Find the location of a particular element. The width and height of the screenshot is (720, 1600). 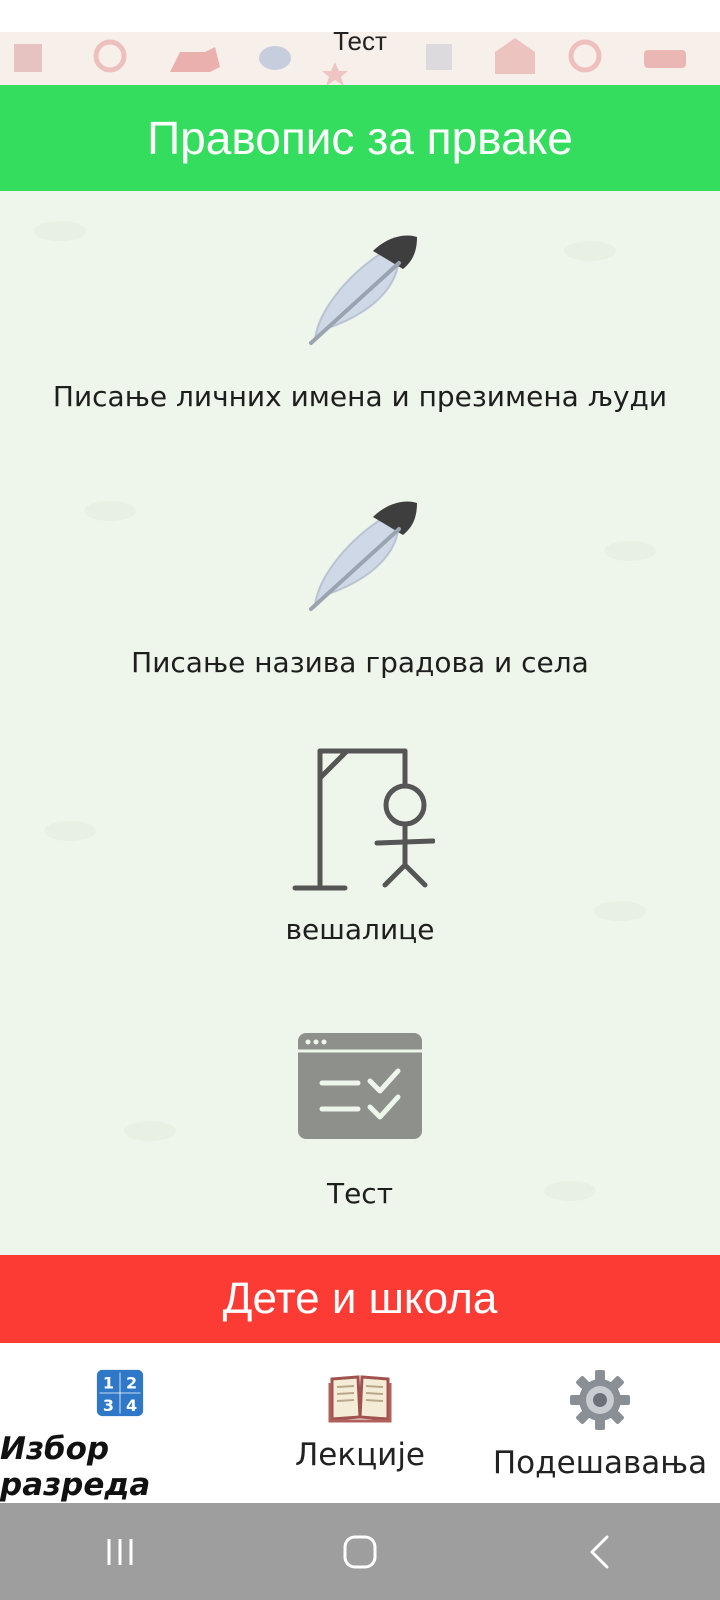

home-button is located at coordinates (360, 1552).